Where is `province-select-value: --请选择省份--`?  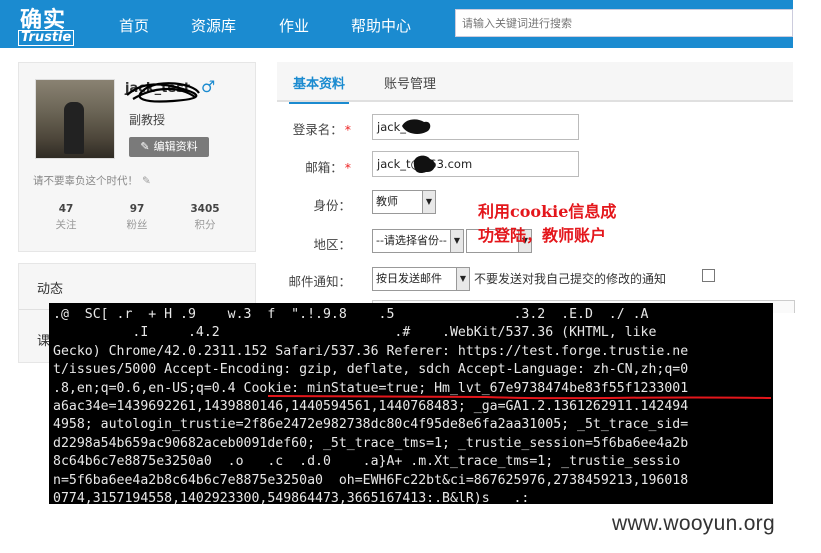
province-select-value: --请选择省份-- is located at coordinates (411, 240).